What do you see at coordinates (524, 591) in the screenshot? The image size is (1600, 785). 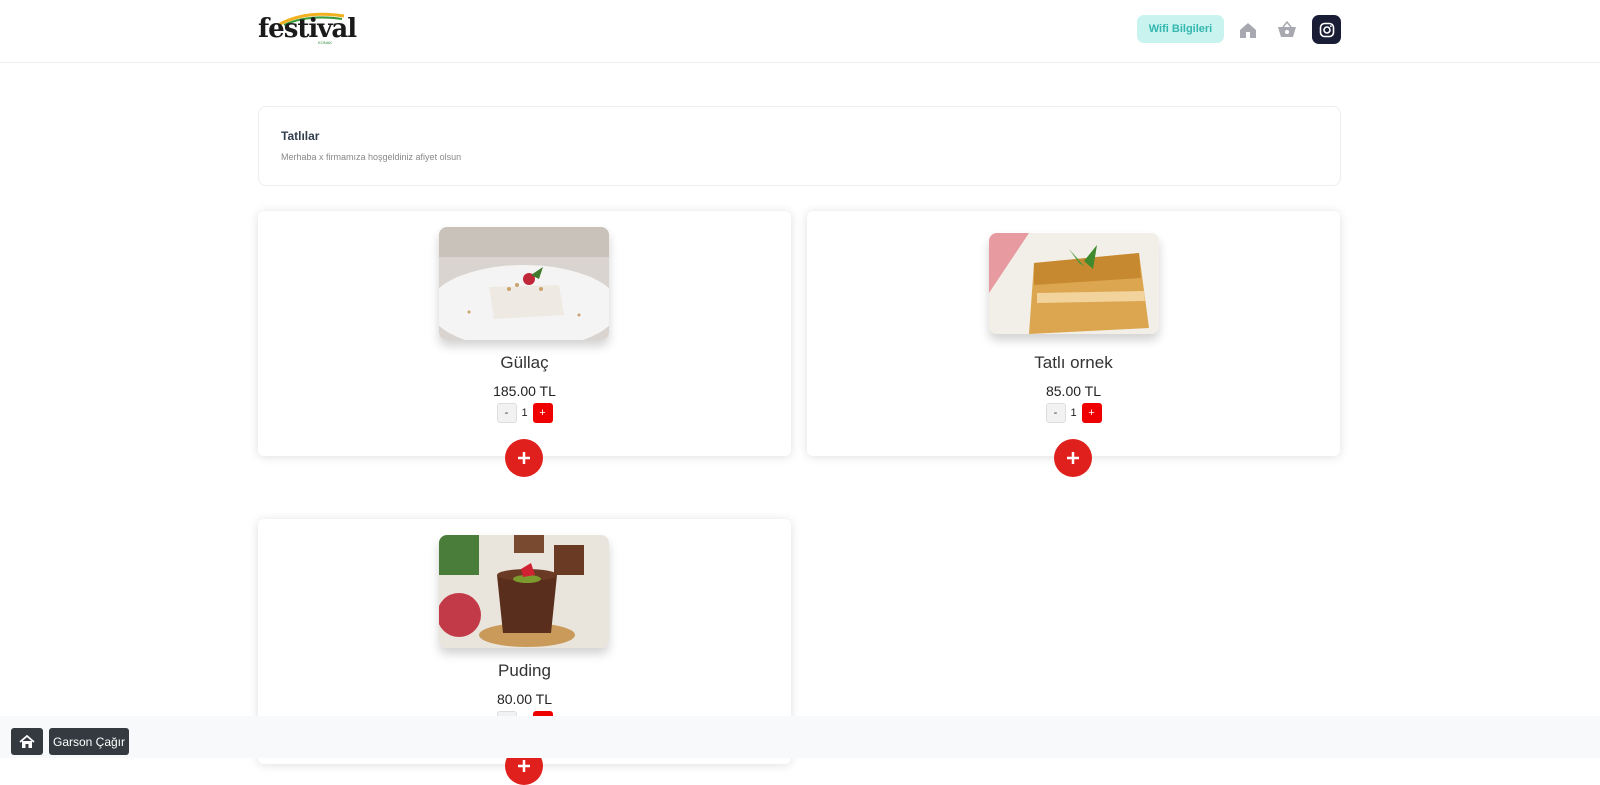 I see `product-image-puding` at bounding box center [524, 591].